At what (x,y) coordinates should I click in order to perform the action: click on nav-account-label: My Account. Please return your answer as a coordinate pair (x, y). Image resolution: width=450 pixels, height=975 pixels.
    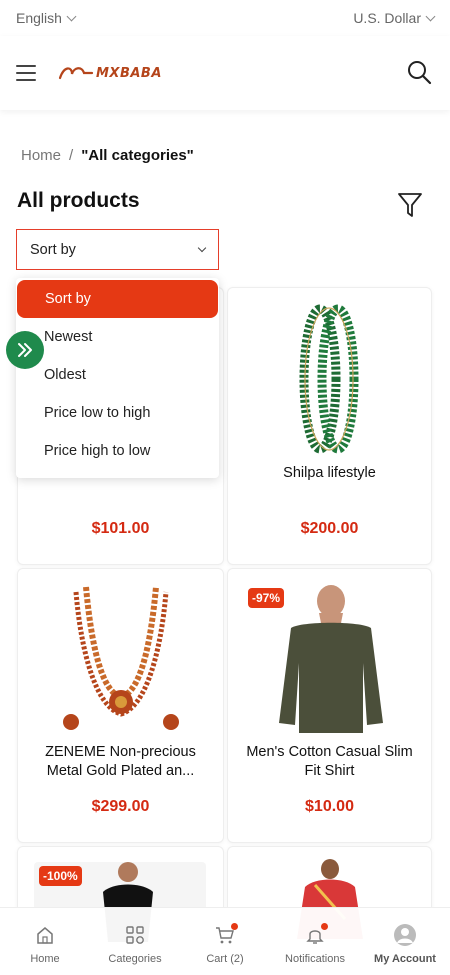
    Looking at the image, I should click on (405, 959).